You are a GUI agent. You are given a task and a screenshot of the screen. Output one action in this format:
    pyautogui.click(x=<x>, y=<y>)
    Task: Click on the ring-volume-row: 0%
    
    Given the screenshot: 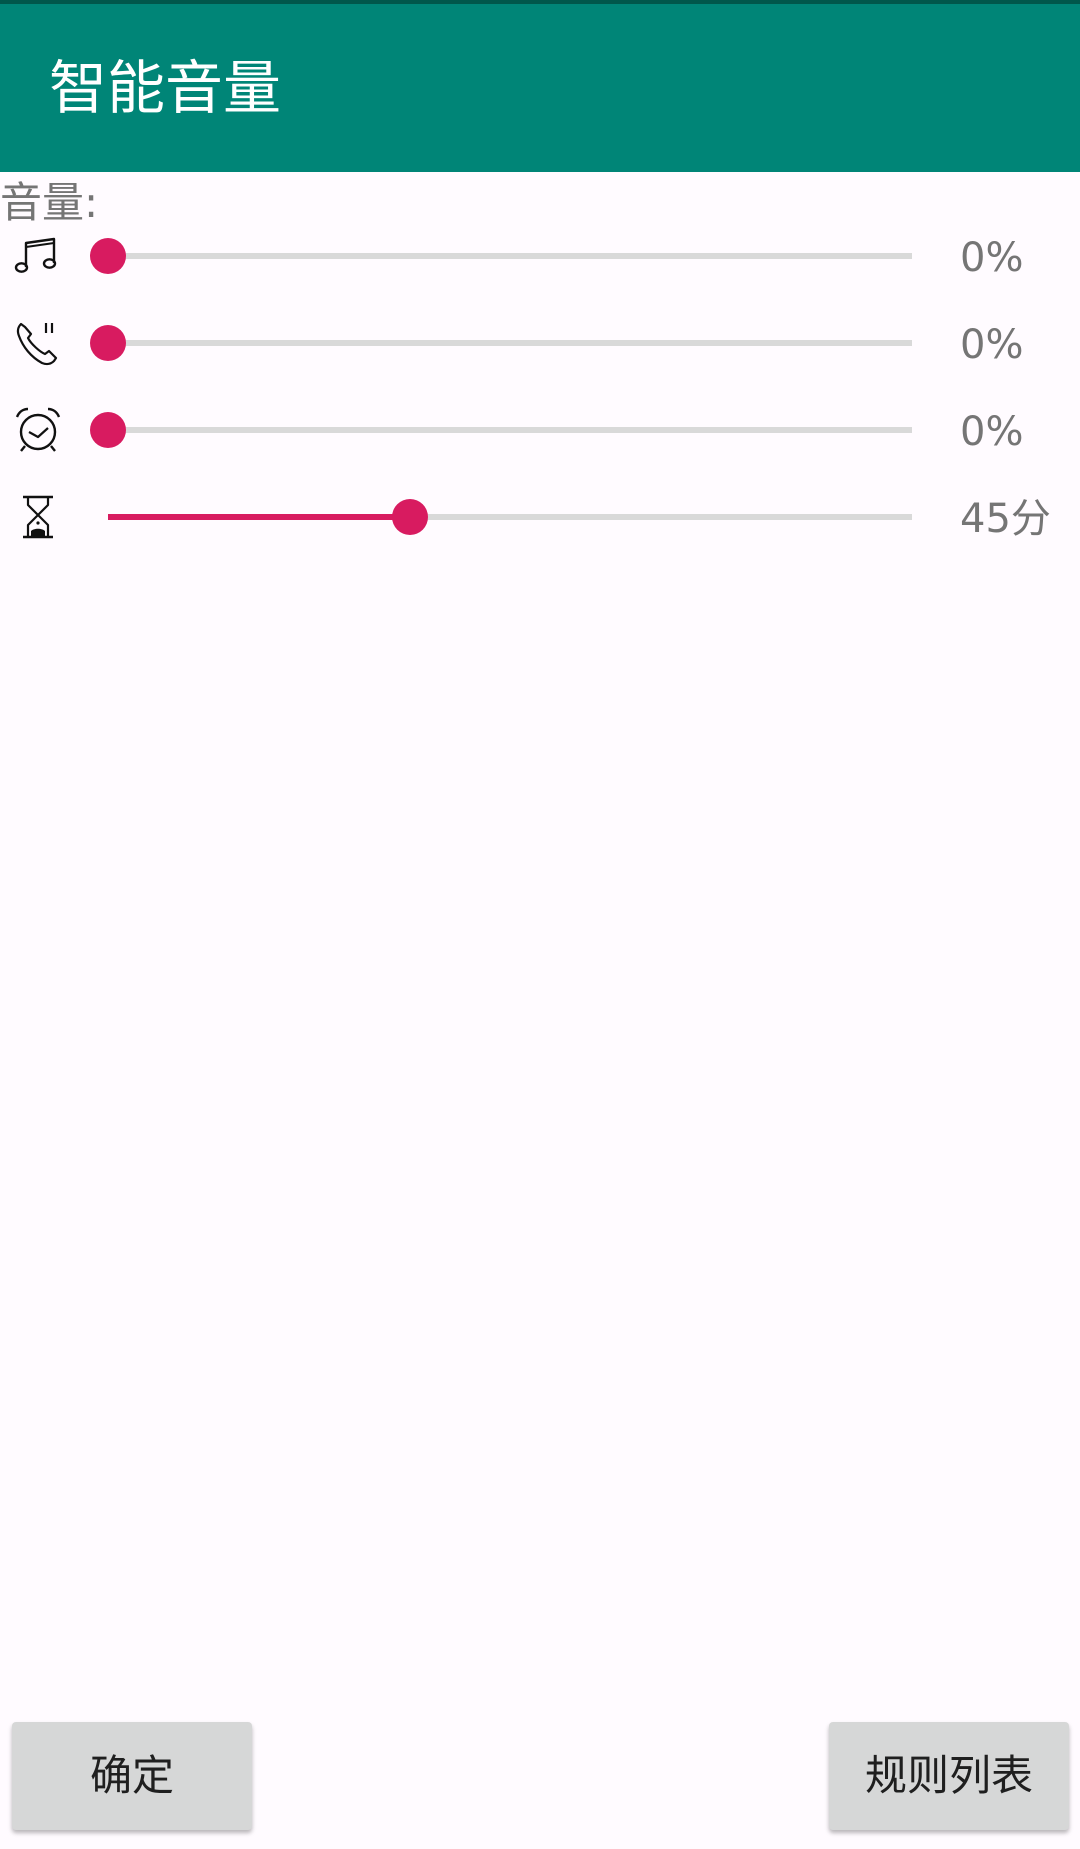 What is the action you would take?
    pyautogui.click(x=540, y=361)
    